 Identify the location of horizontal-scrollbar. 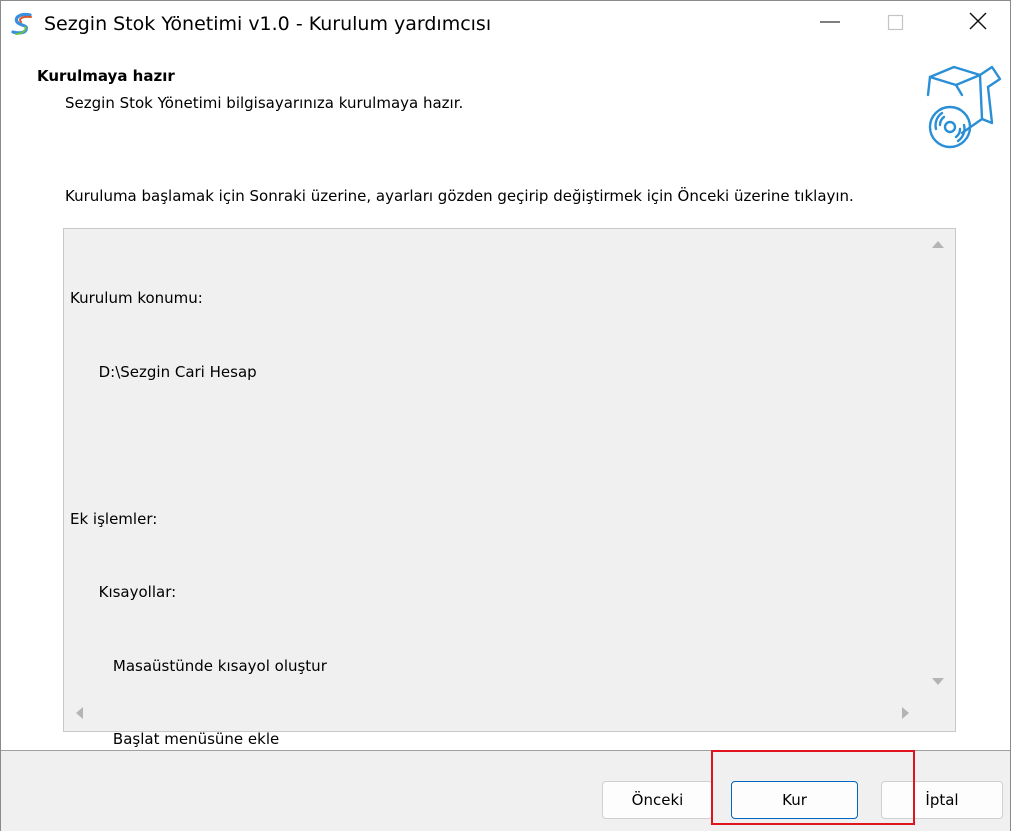
(493, 714).